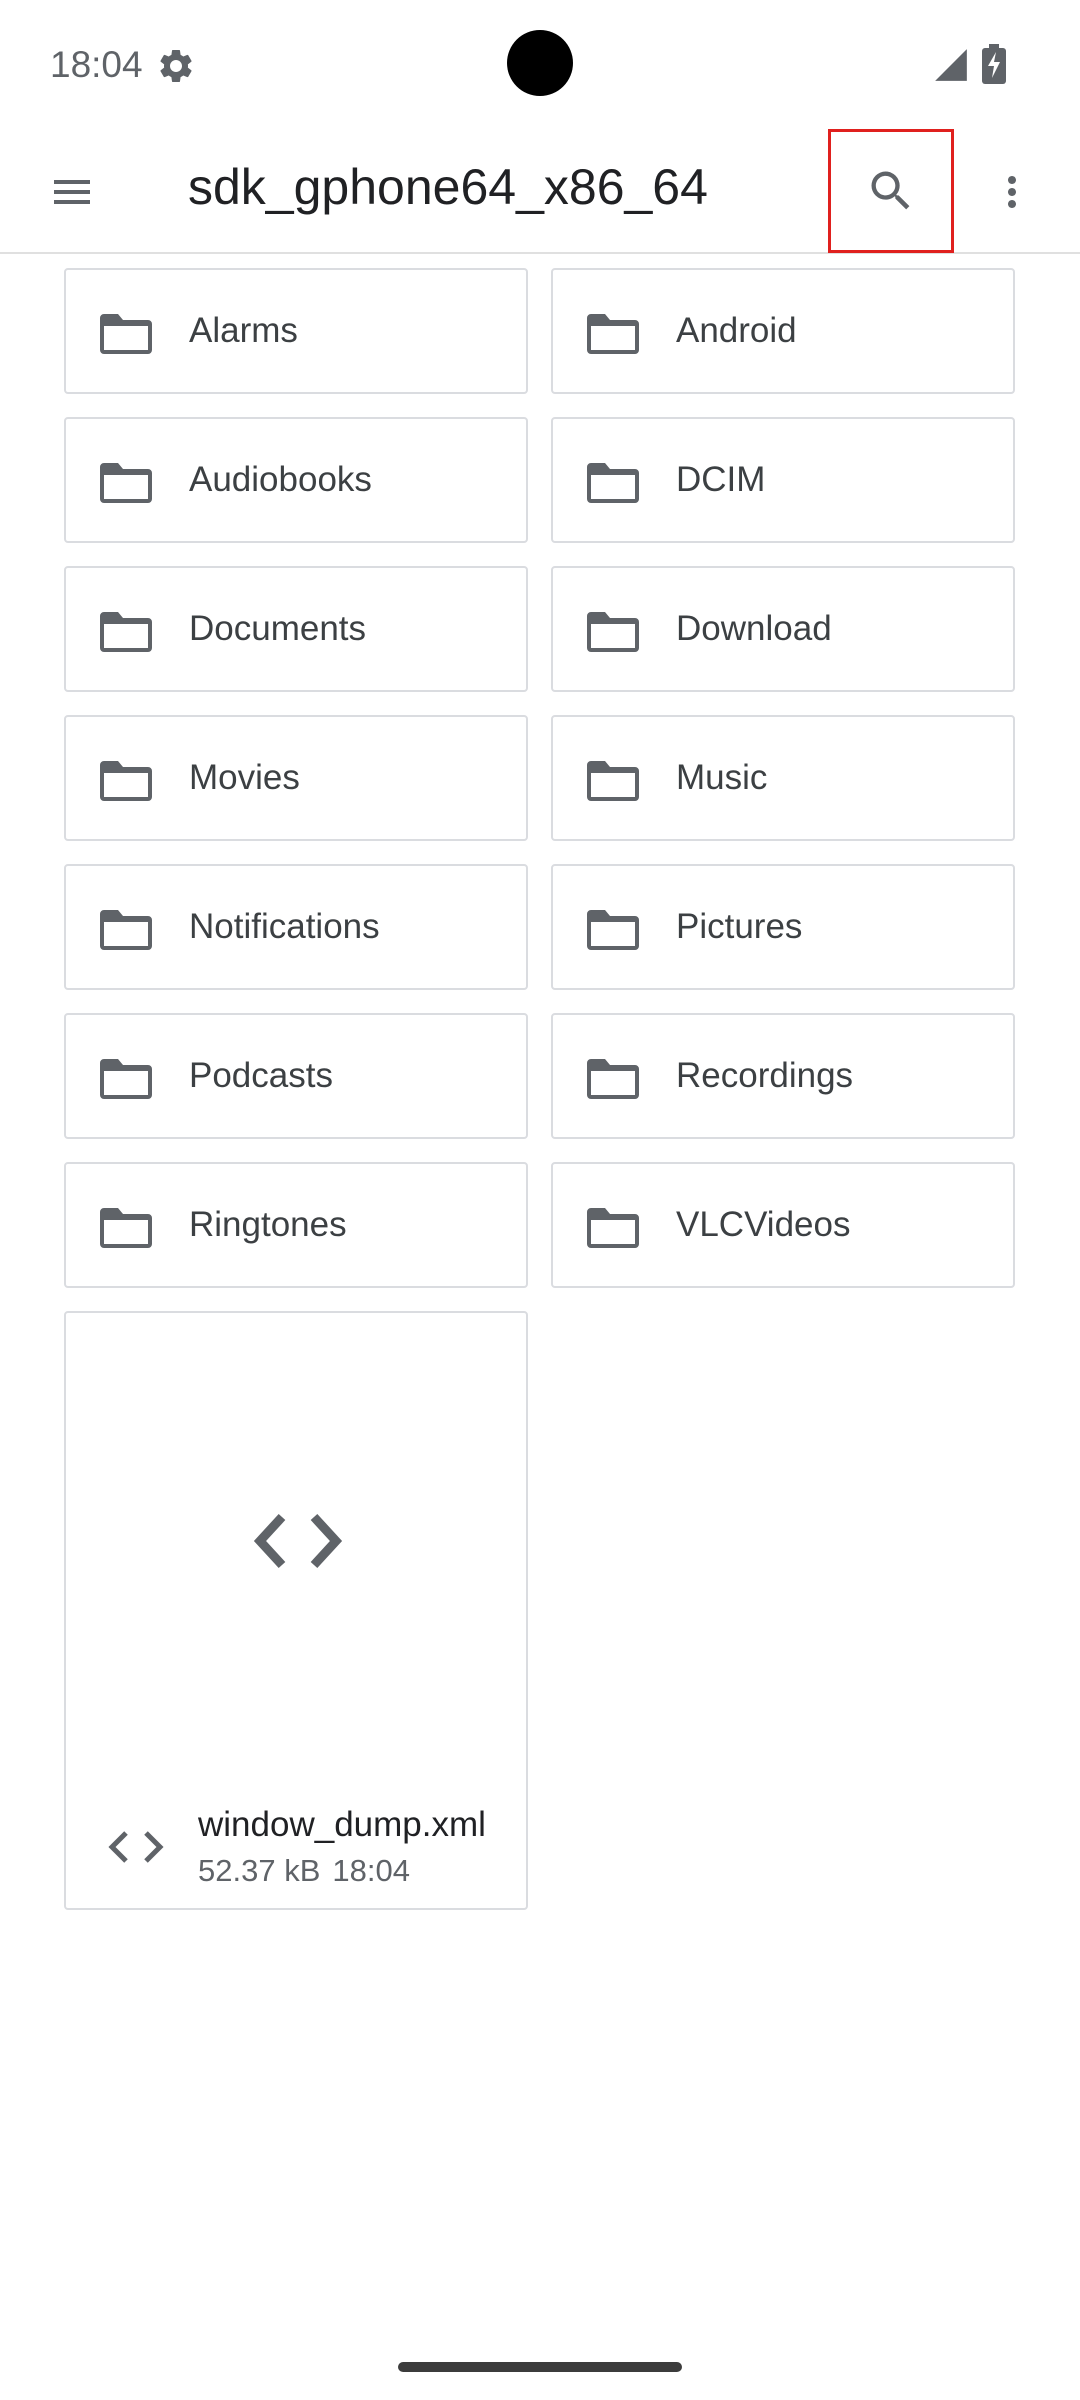 The image size is (1080, 2400). I want to click on camera-cutout, so click(540, 63).